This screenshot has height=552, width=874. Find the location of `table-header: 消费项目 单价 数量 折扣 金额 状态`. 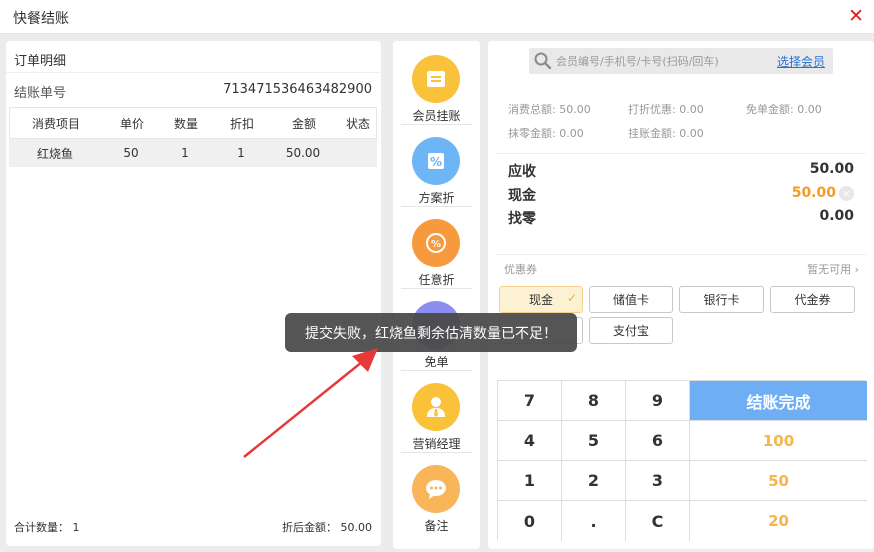

table-header: 消费项目 单价 数量 折扣 金额 状态 is located at coordinates (193, 123).